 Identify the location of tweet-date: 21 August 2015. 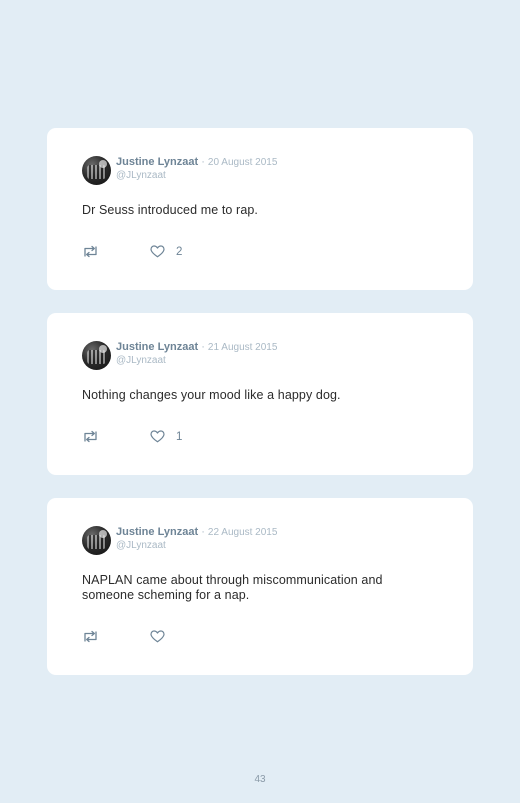
(243, 347).